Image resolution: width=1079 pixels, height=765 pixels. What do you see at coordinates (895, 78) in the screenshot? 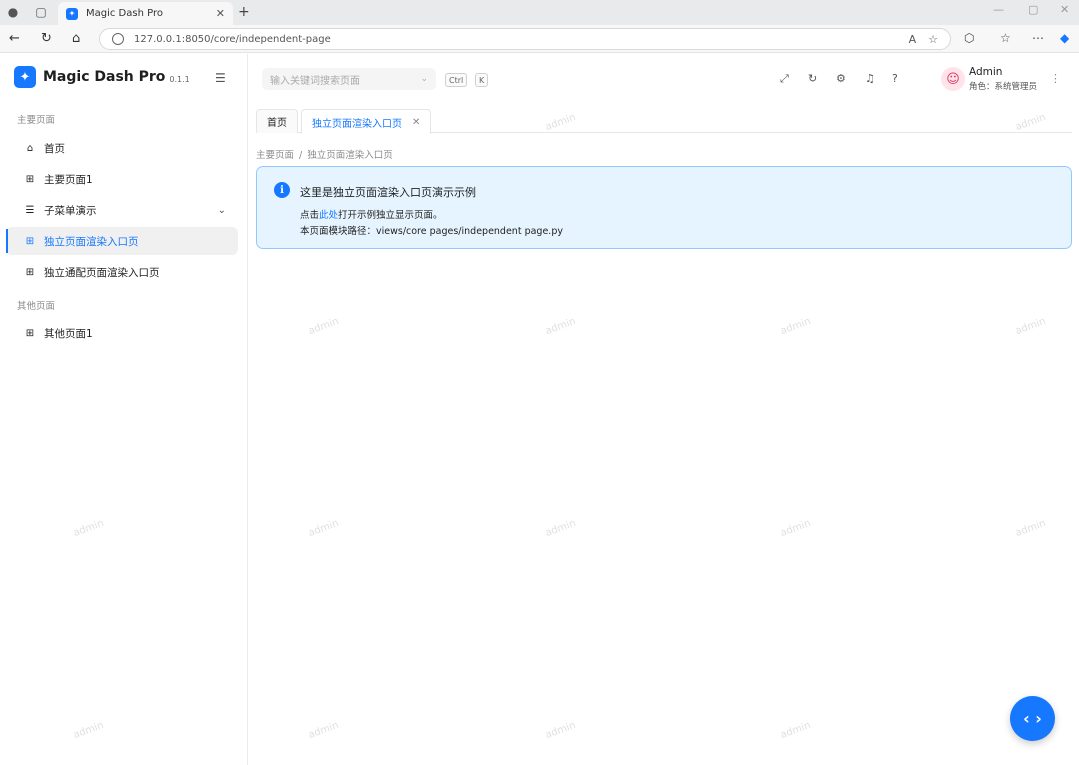
I see `help-icon: ?` at bounding box center [895, 78].